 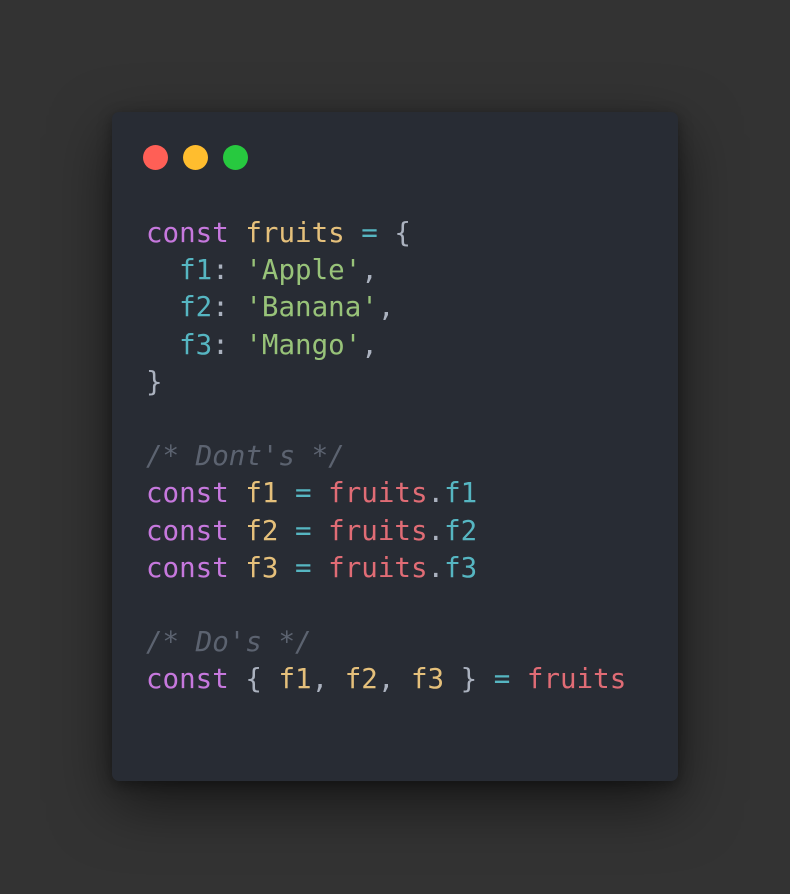 I want to click on code-line: const { f1, f2, f3 } = fruits, so click(x=386, y=679).